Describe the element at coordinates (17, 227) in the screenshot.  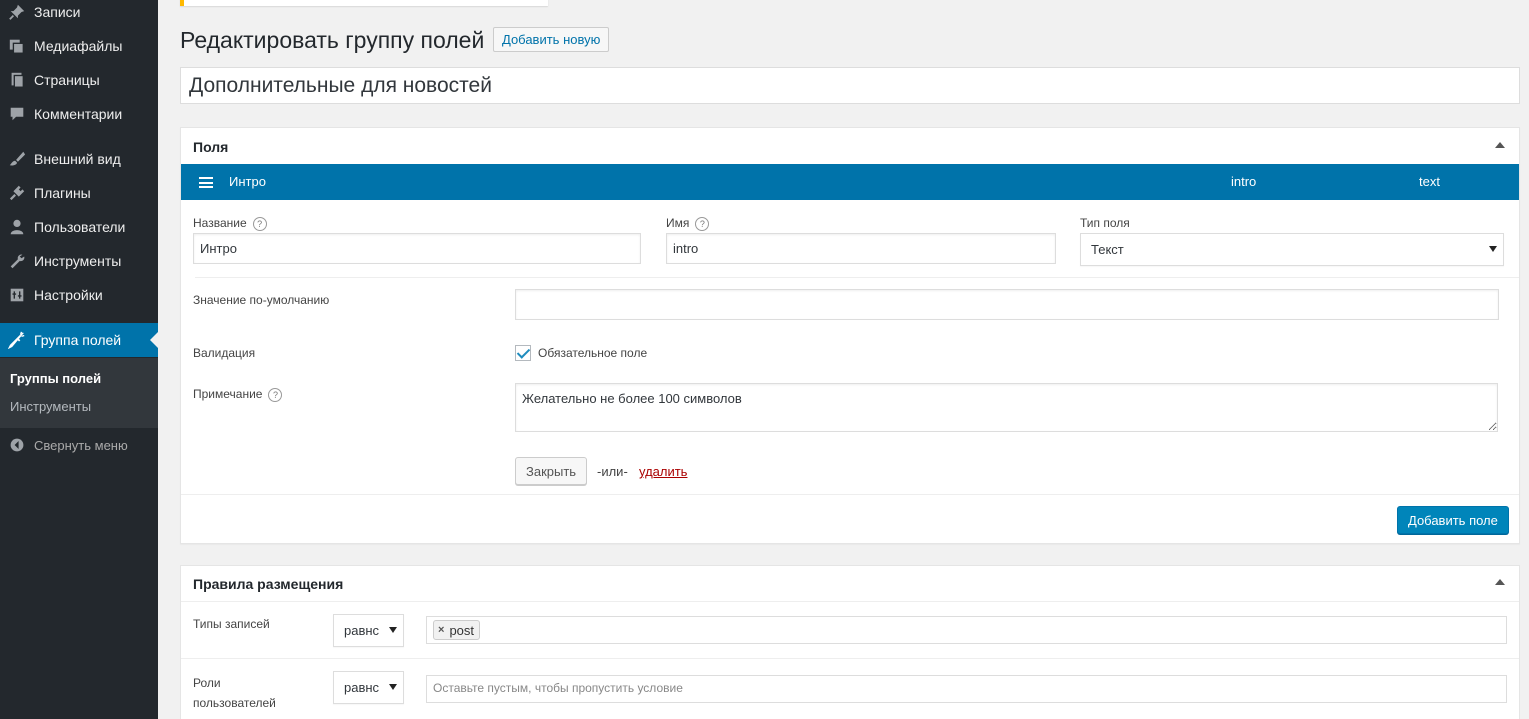
I see `user-icon` at that location.